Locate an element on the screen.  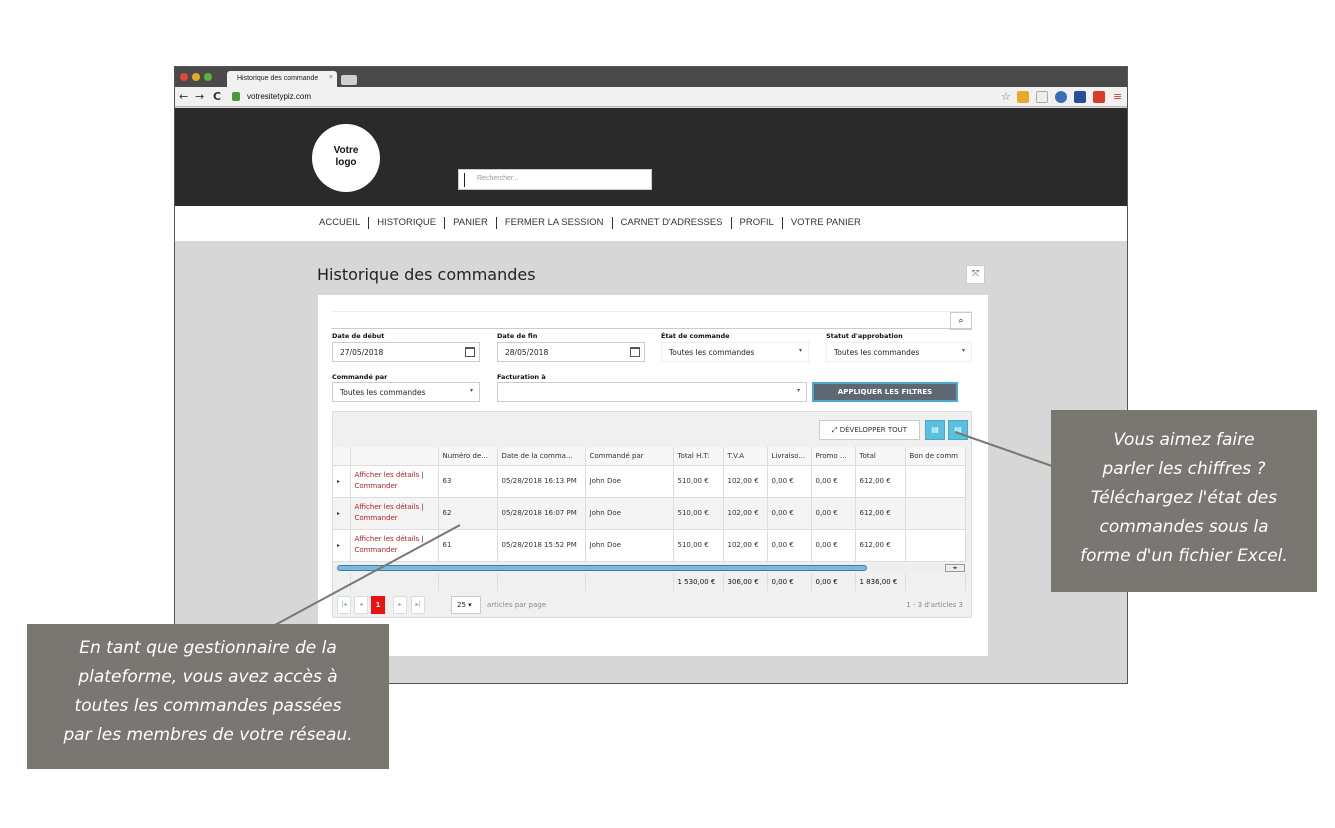
shipping: 0,00 € is located at coordinates (789, 481).